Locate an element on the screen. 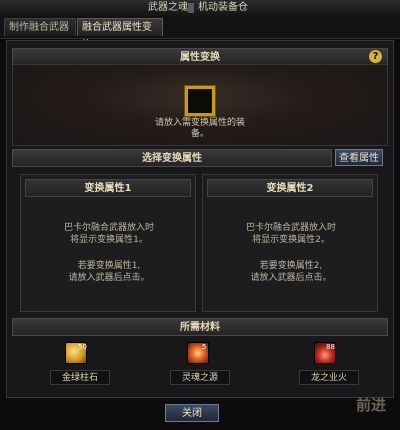 This screenshot has height=430, width=400. material-name: 龙之业火 is located at coordinates (329, 377).